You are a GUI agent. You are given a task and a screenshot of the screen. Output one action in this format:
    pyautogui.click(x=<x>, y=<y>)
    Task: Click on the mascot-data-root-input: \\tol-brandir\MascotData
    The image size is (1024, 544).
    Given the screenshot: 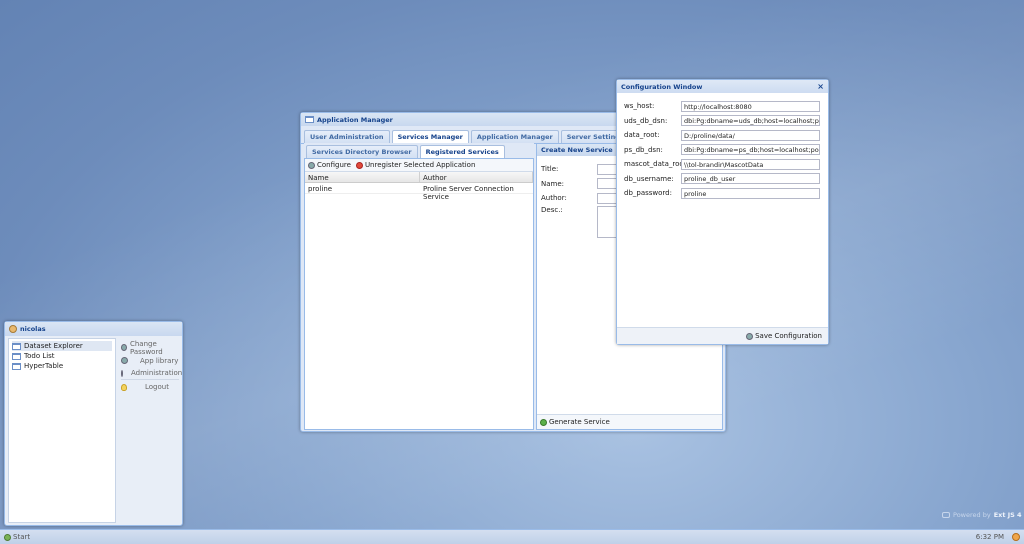 What is the action you would take?
    pyautogui.click(x=750, y=164)
    